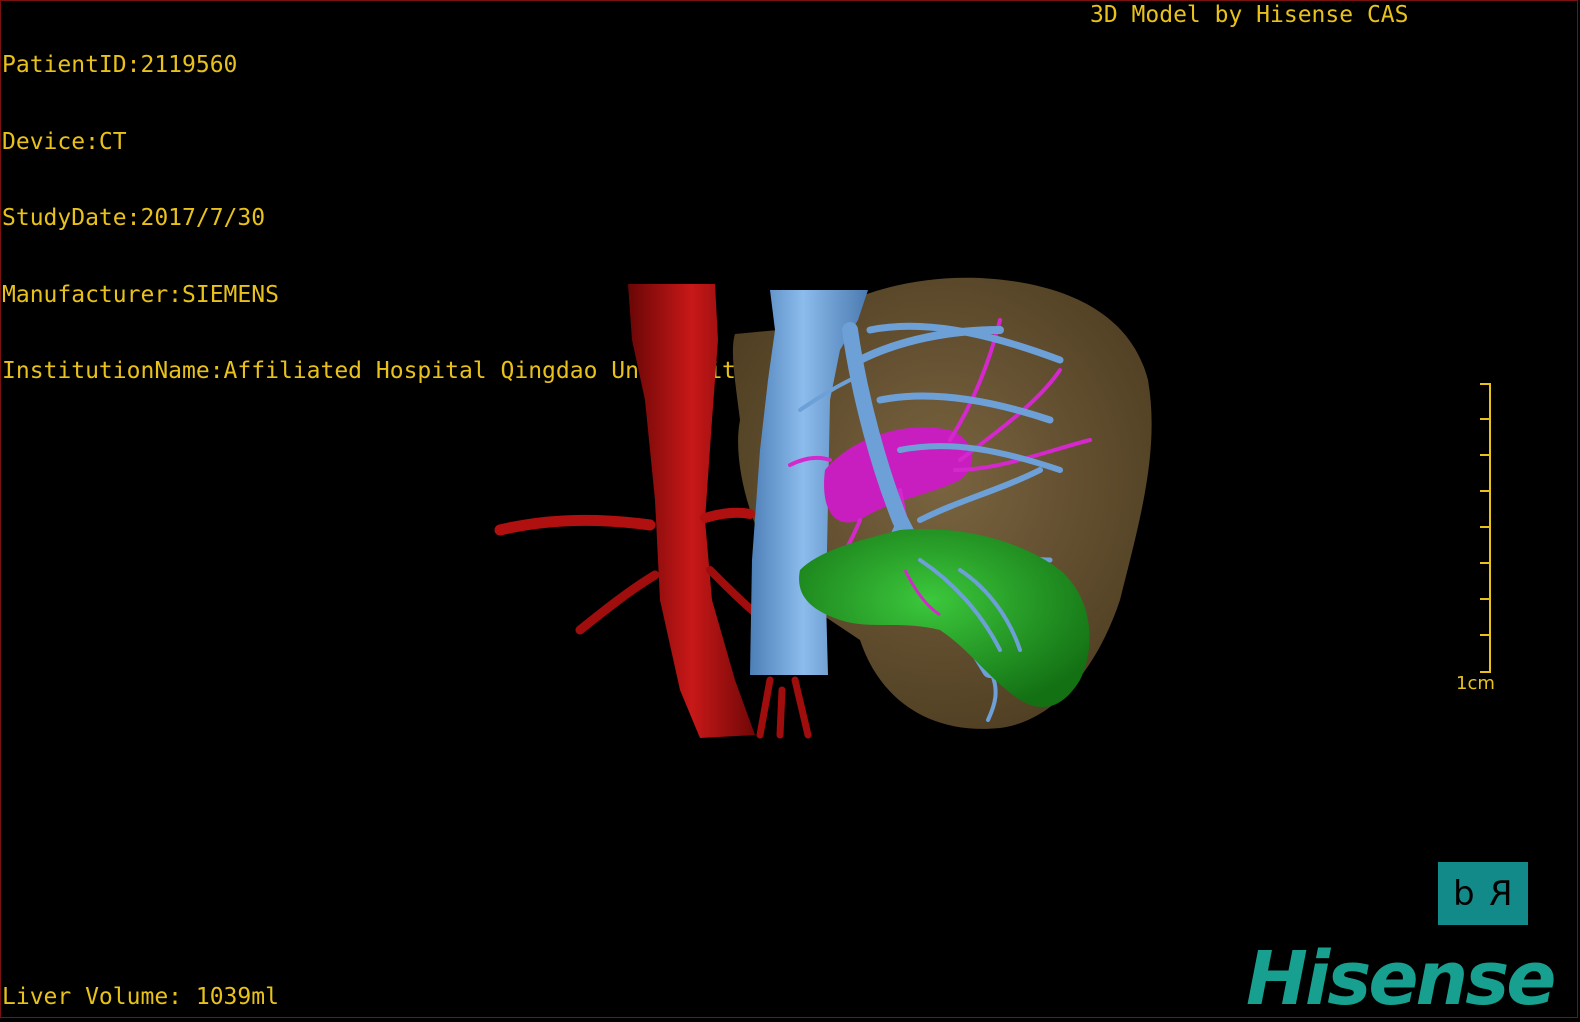 The width and height of the screenshot is (1580, 1022). I want to click on liver-volume-text: Liver Volume: 1039ml, so click(140, 997).